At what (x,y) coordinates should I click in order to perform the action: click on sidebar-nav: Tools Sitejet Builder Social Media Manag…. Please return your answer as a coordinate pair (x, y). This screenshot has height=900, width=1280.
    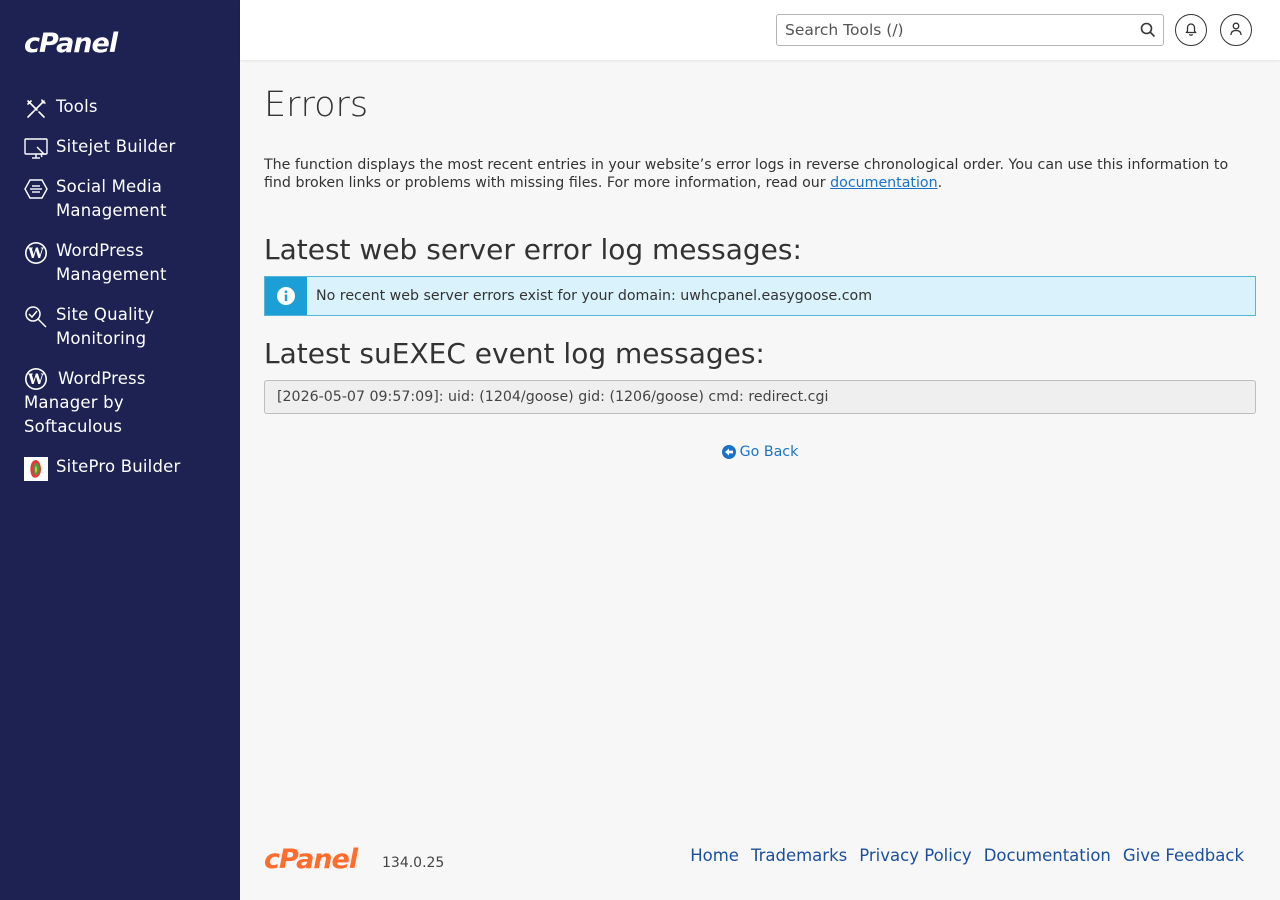
    Looking at the image, I should click on (120, 293).